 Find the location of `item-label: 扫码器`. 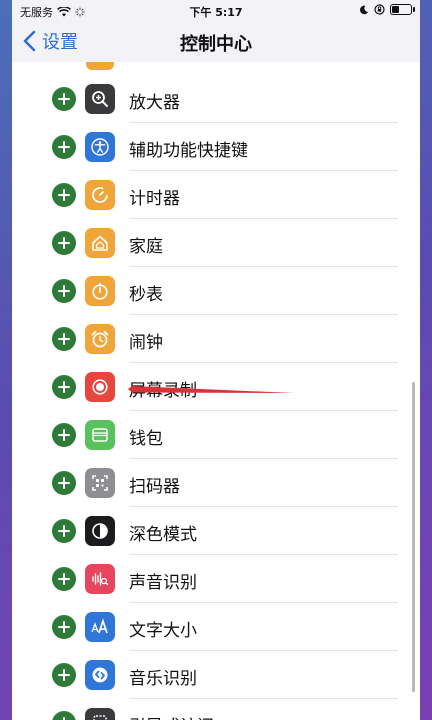

item-label: 扫码器 is located at coordinates (154, 487).